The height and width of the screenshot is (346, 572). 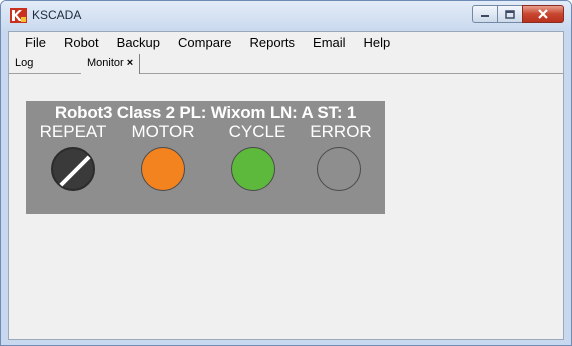 I want to click on minimize-icon, so click(x=485, y=16).